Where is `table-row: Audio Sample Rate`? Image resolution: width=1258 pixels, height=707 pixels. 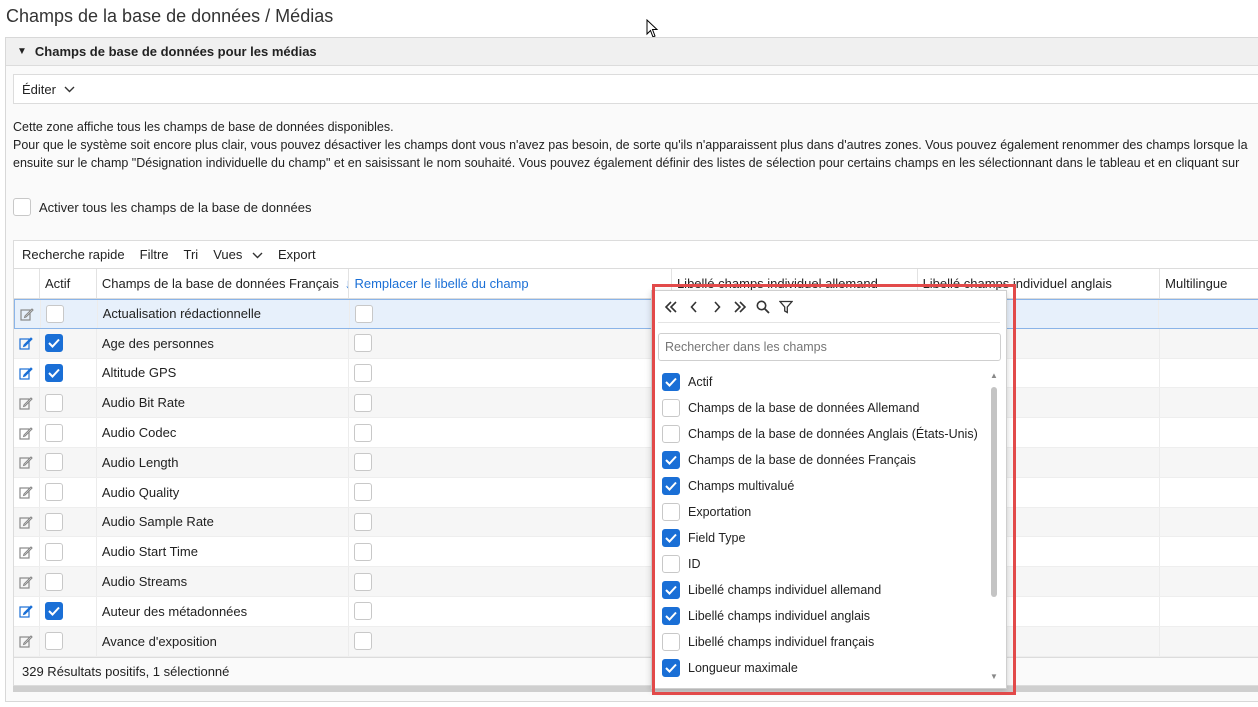 table-row: Audio Sample Rate is located at coordinates (636, 522).